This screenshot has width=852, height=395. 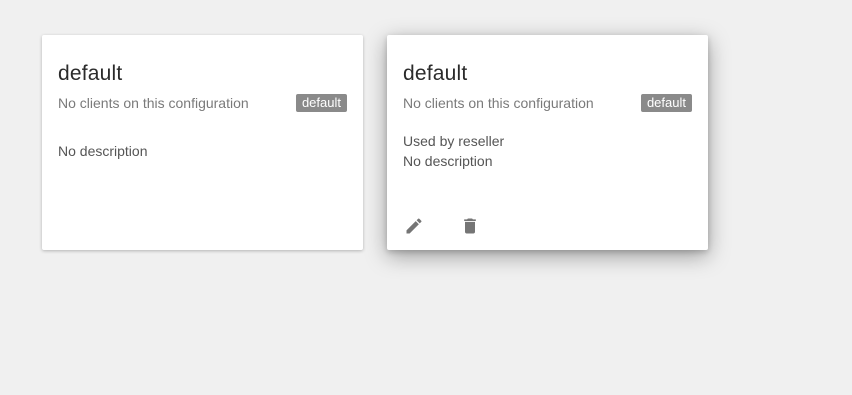 I want to click on delete-button, so click(x=470, y=226).